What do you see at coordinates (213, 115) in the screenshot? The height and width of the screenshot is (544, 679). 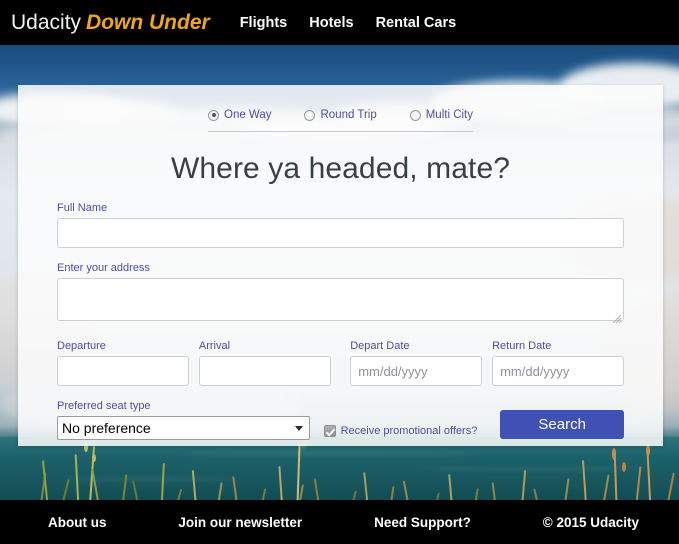 I see `radio-one-way-icon` at bounding box center [213, 115].